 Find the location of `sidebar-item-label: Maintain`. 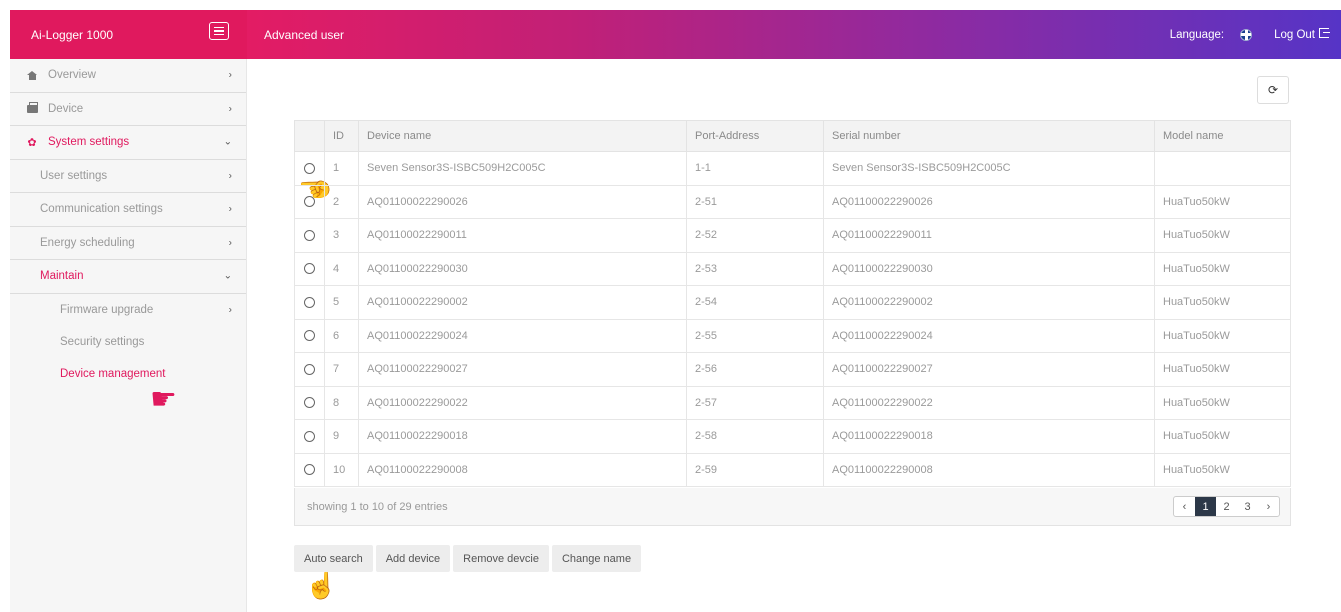

sidebar-item-label: Maintain is located at coordinates (62, 276).